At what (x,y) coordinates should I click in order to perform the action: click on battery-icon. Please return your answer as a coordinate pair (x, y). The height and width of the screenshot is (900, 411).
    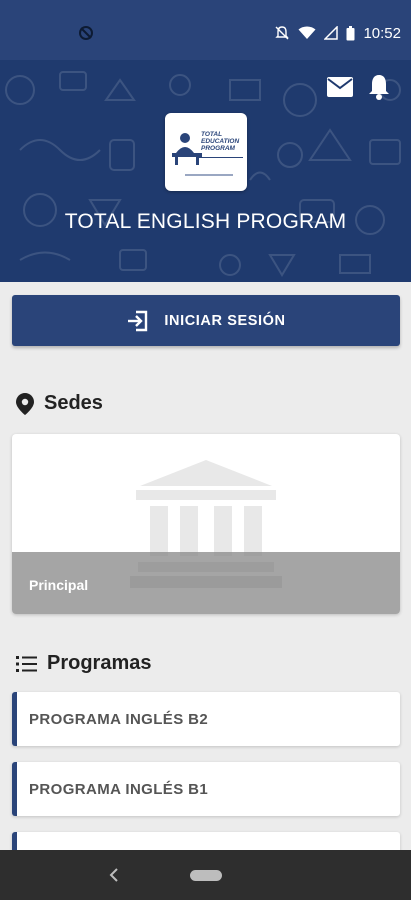
    Looking at the image, I should click on (350, 32).